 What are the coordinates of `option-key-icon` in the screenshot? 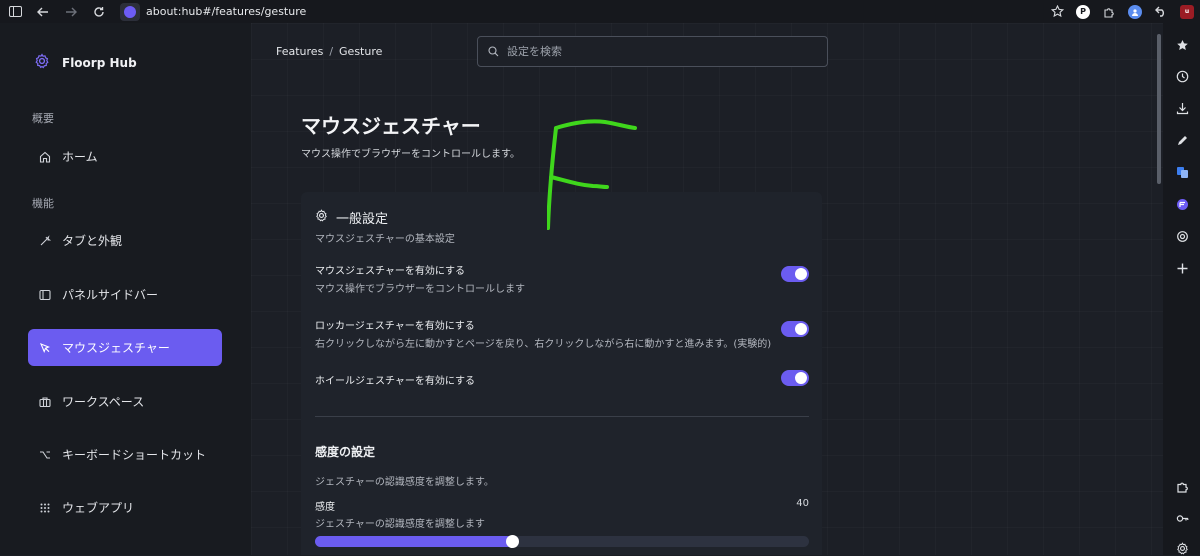 It's located at (45, 455).